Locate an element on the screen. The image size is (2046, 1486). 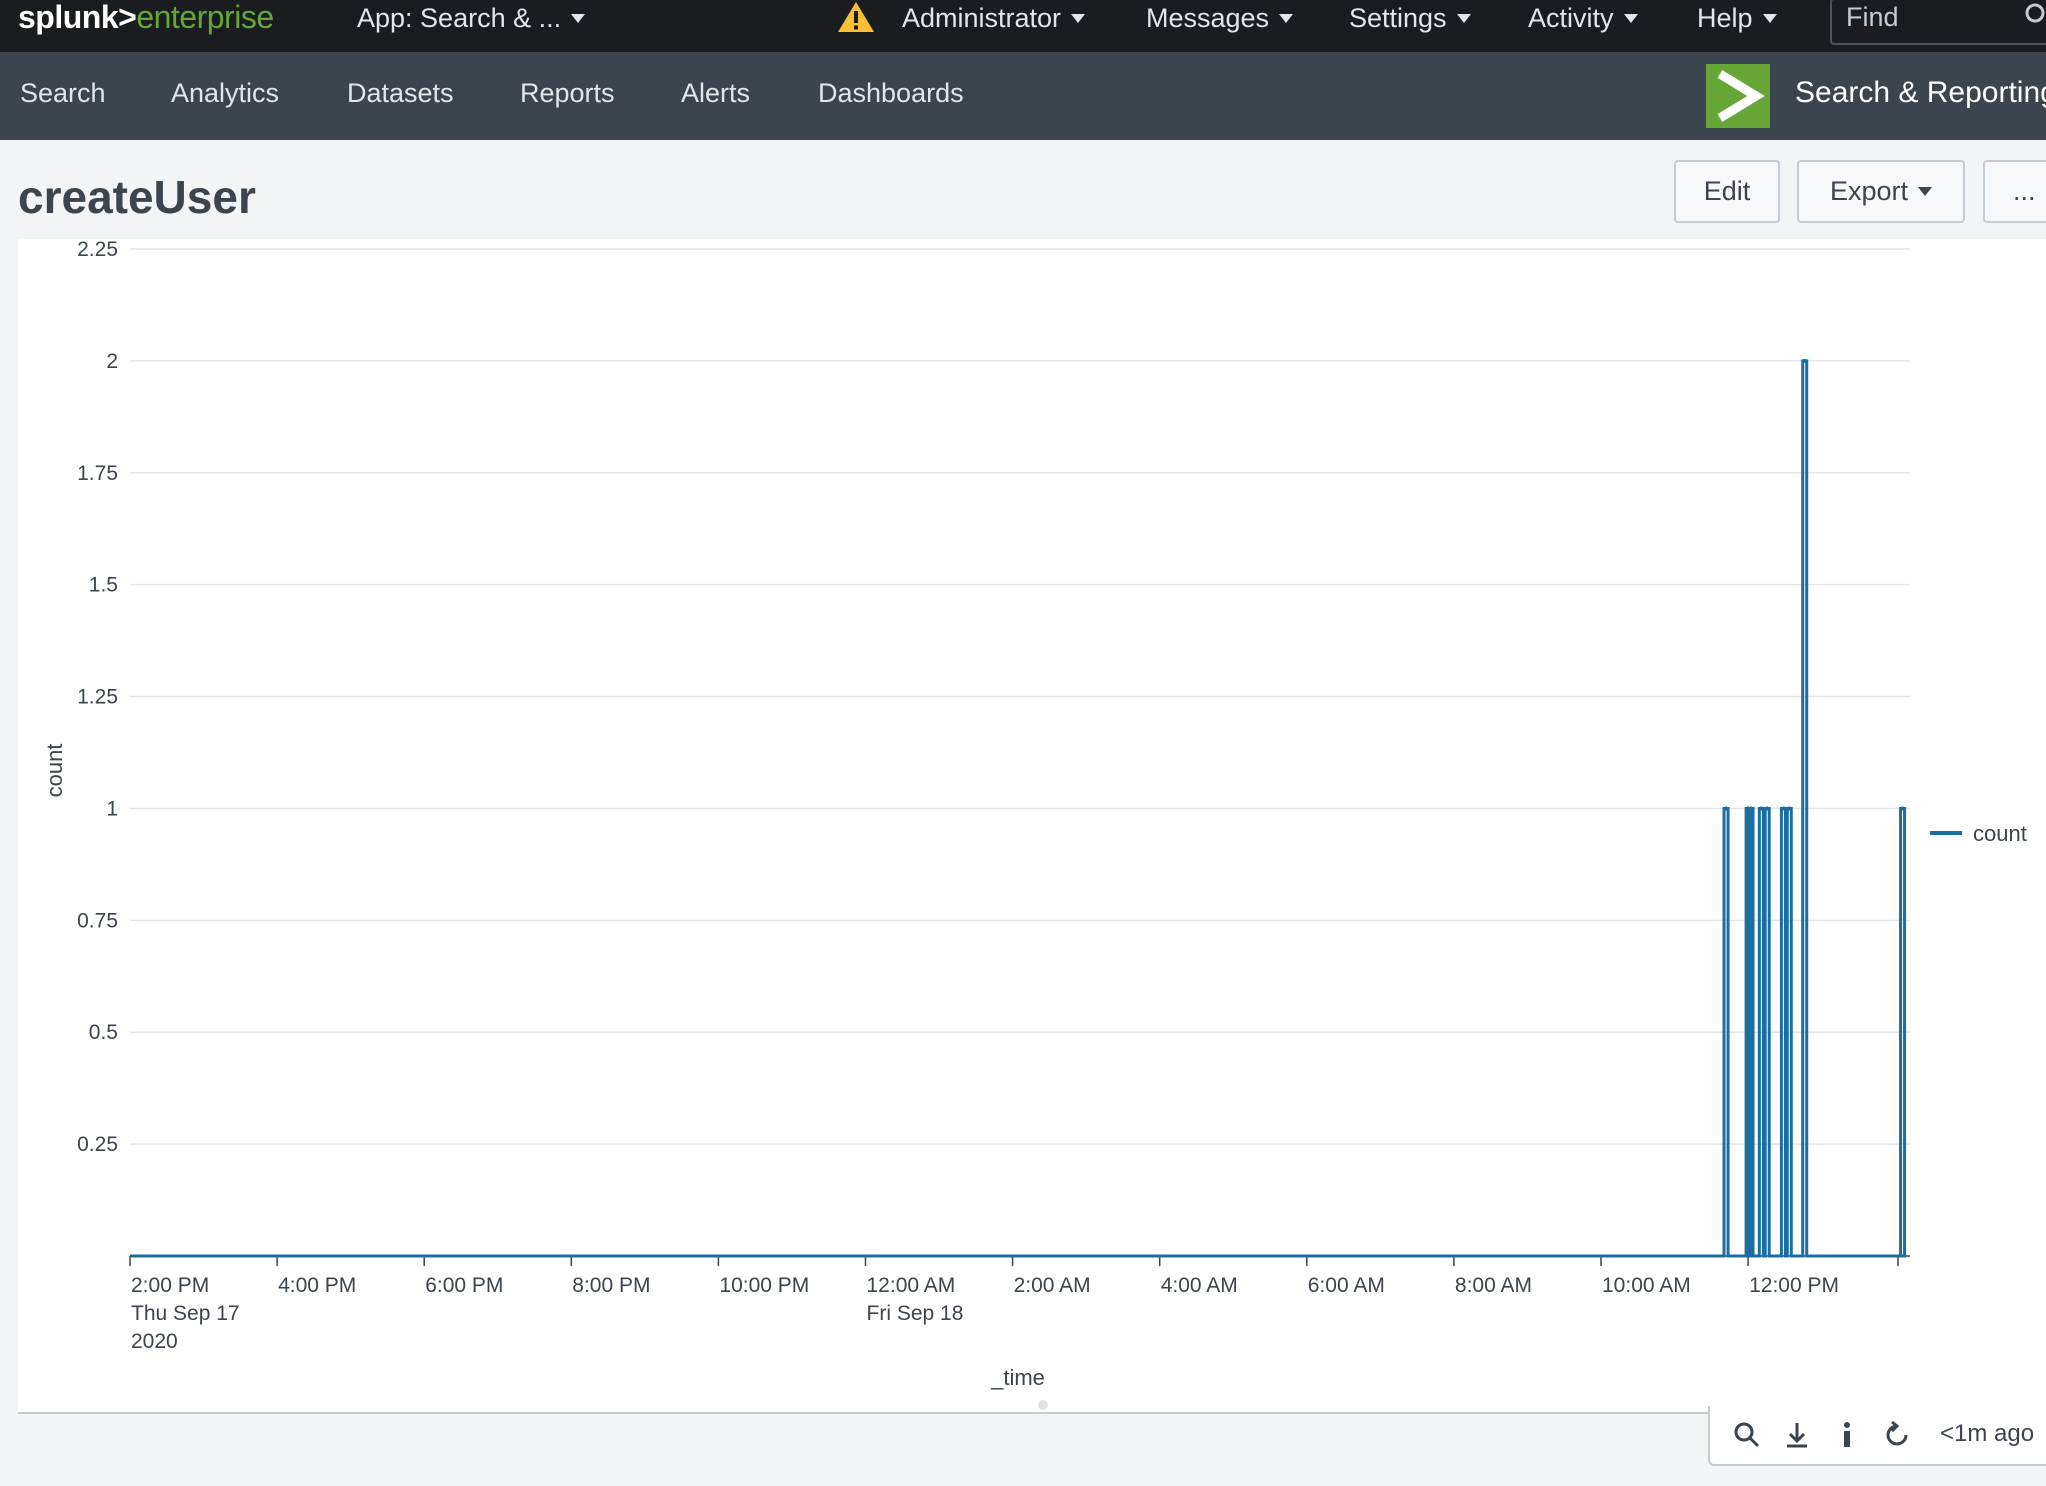
x-tick-label: 4:00 AM is located at coordinates (1199, 1285).